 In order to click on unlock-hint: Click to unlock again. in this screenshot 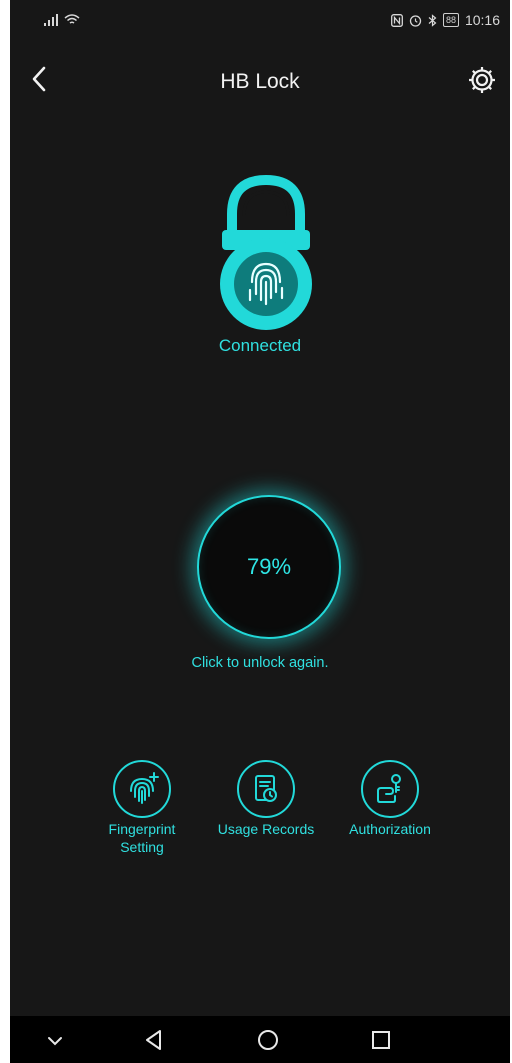, I will do `click(260, 663)`.